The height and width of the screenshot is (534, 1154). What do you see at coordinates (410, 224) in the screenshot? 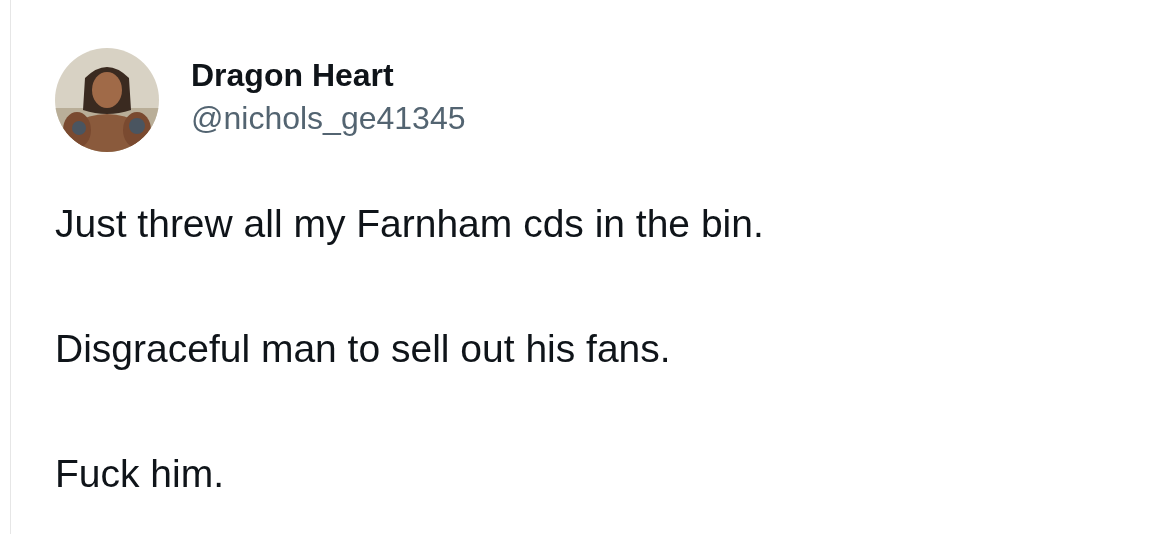
I see `tweet-text: Just threw all my Farnham cds in the bin.` at bounding box center [410, 224].